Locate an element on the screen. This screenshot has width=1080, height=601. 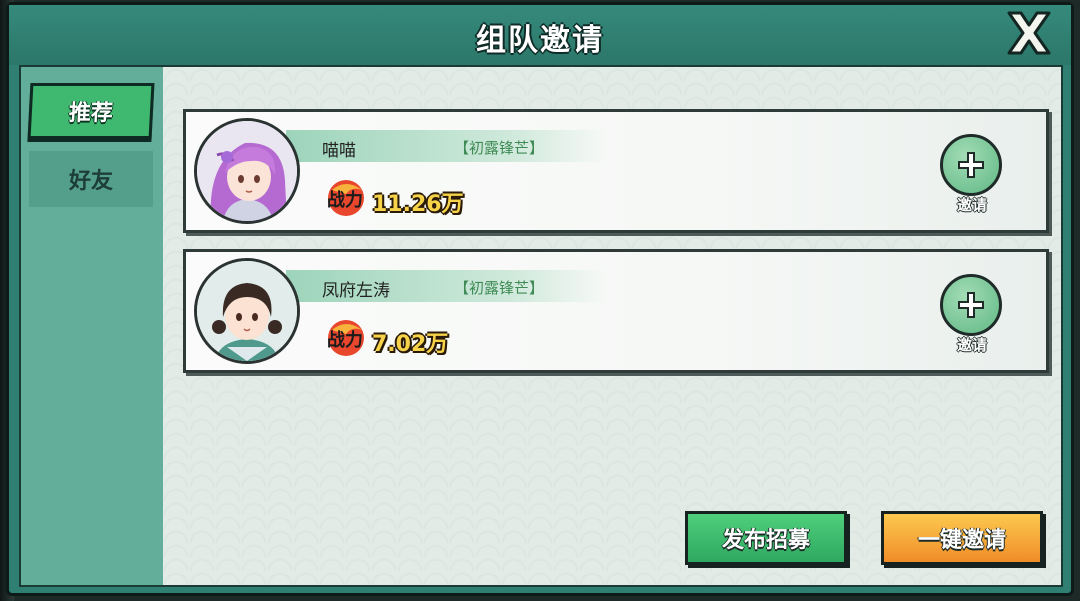
player-name: 喵喵 is located at coordinates (339, 151).